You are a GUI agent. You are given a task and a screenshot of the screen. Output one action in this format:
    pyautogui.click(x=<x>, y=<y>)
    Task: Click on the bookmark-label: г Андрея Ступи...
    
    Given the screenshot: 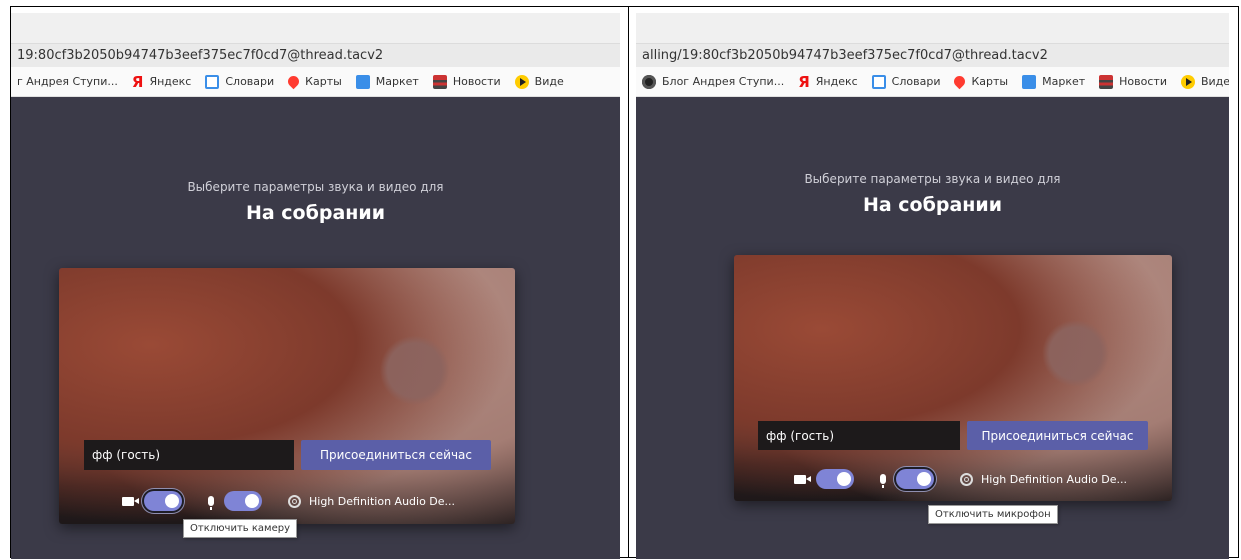 What is the action you would take?
    pyautogui.click(x=67, y=81)
    